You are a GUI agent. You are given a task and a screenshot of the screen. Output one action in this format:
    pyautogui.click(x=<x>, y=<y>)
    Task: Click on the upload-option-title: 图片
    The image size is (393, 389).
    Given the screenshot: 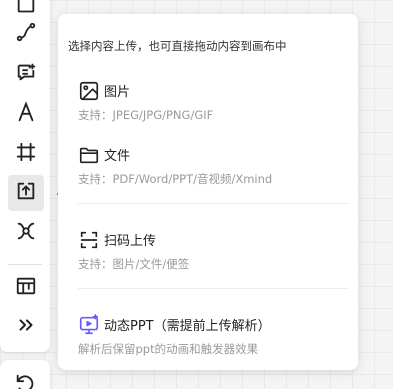 What is the action you would take?
    pyautogui.click(x=117, y=92)
    